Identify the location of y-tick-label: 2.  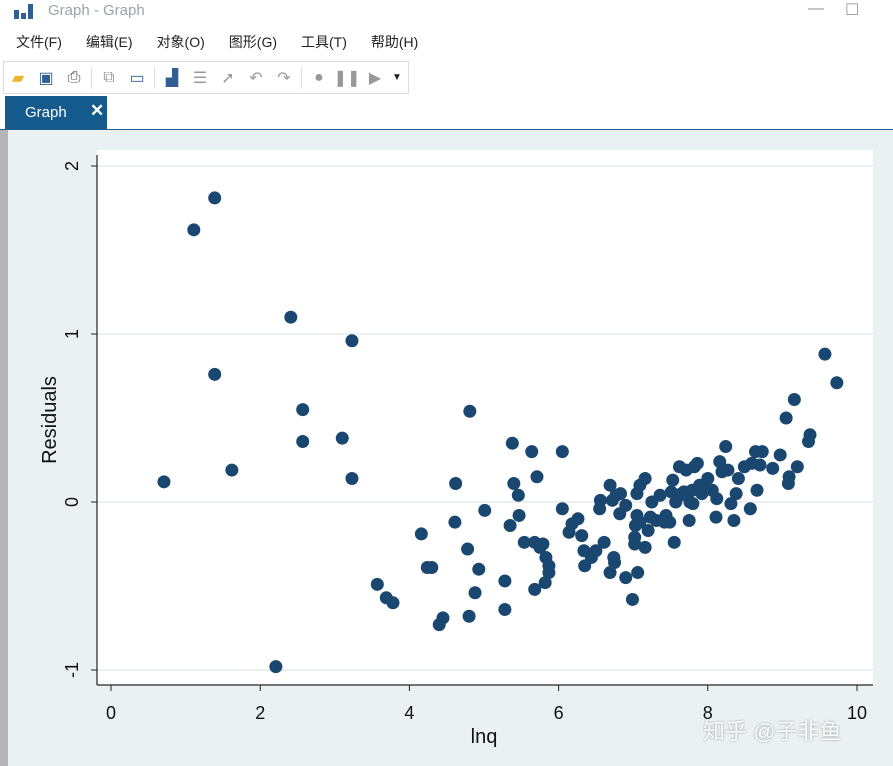
(72, 166).